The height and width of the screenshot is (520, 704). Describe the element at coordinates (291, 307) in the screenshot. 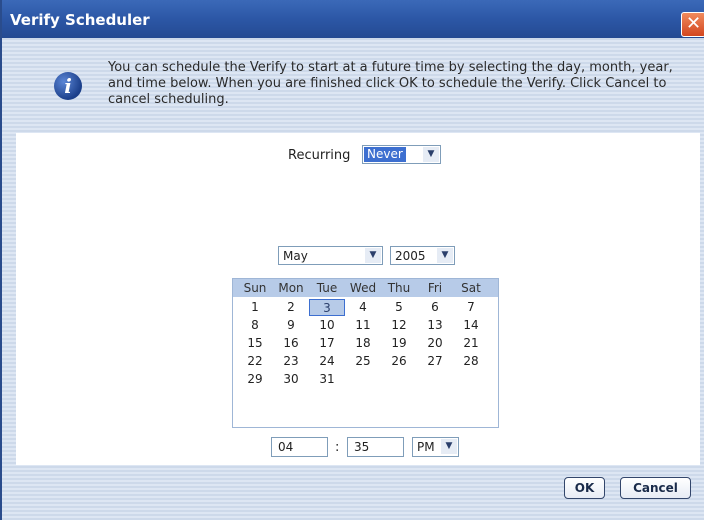

I see `calendar-day: 2` at that location.